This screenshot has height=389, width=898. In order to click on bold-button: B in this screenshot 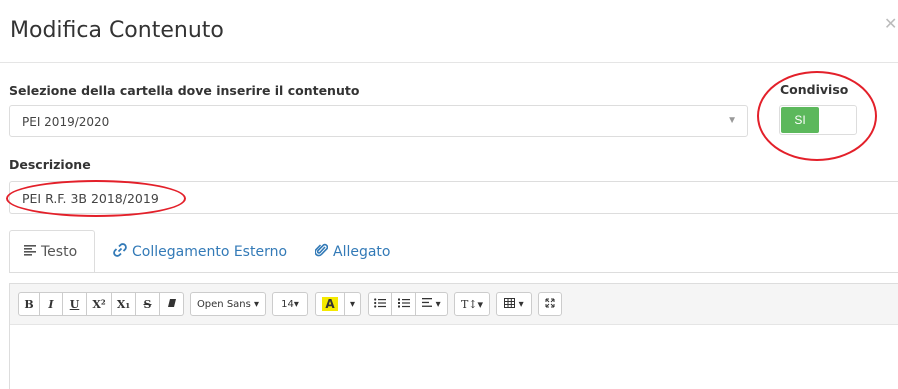, I will do `click(29, 304)`.